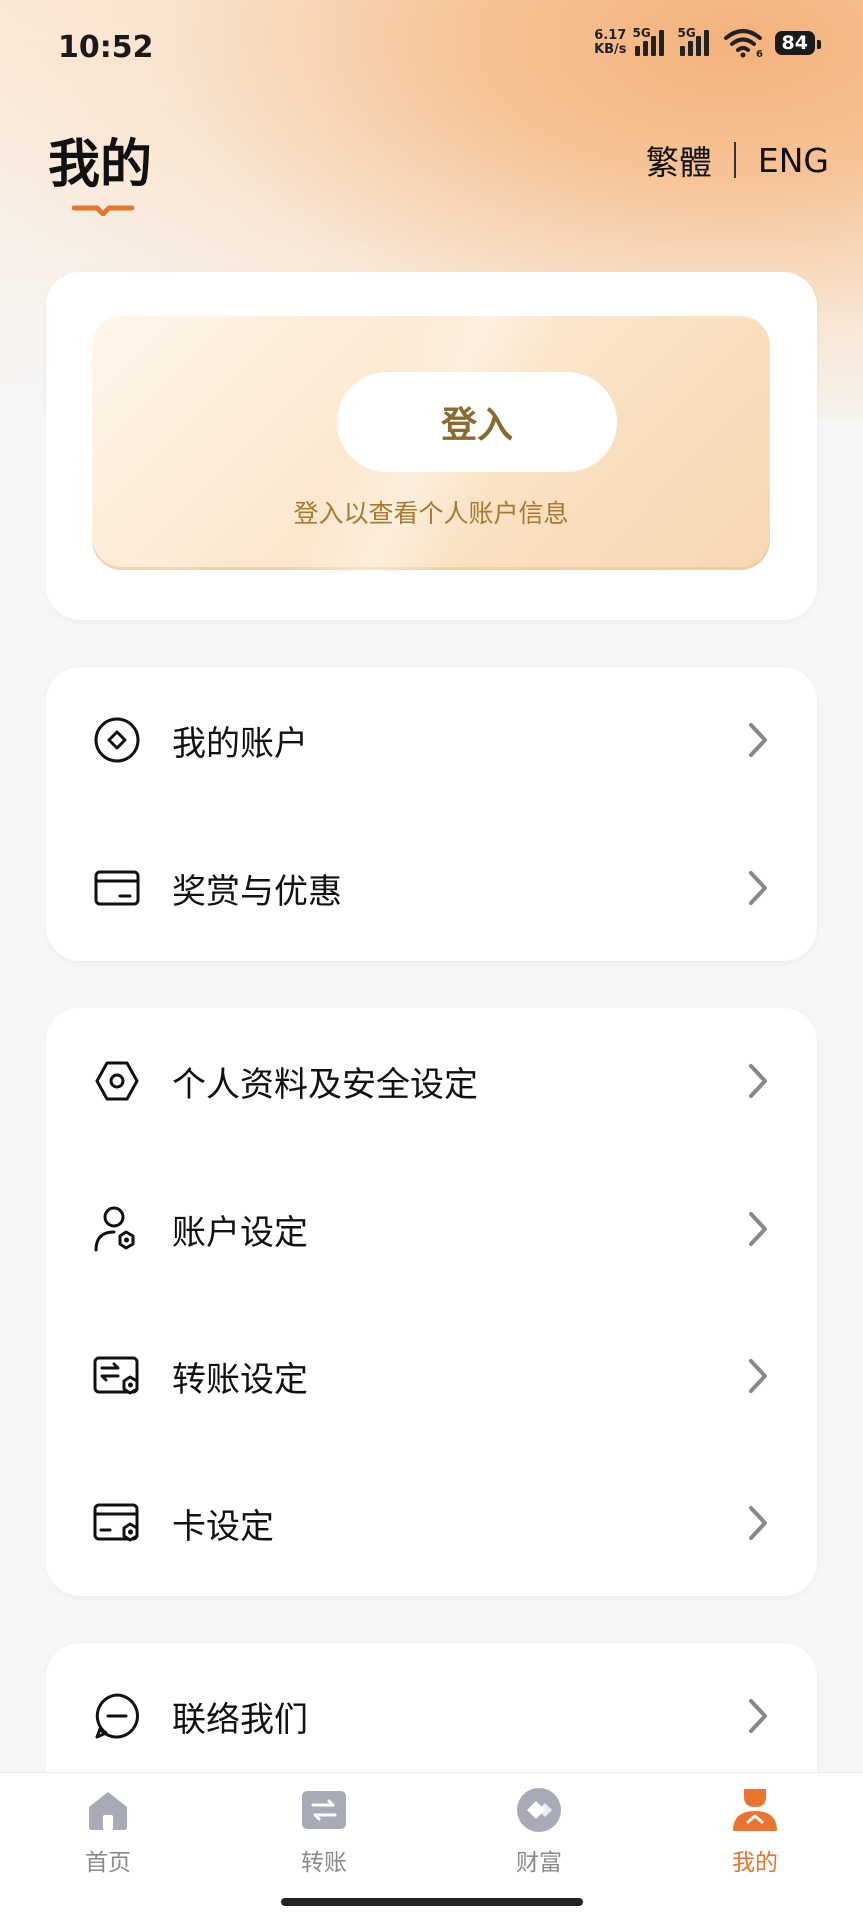  What do you see at coordinates (648, 41) in the screenshot?
I see `signal-1-icon: 5G` at bounding box center [648, 41].